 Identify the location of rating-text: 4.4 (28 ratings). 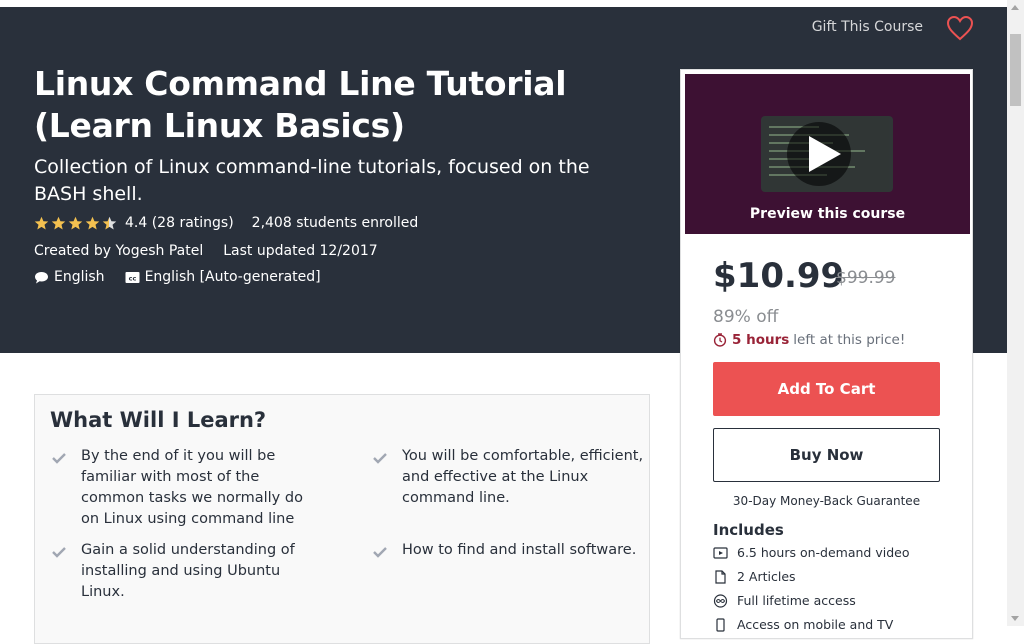
(179, 223).